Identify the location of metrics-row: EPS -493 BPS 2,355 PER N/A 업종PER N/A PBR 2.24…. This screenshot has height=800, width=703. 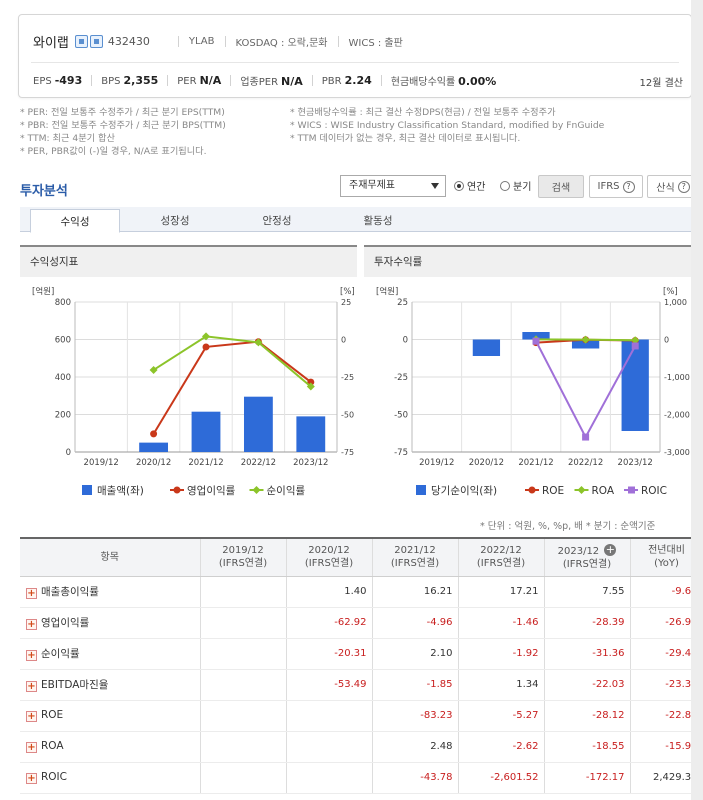
(264, 80).